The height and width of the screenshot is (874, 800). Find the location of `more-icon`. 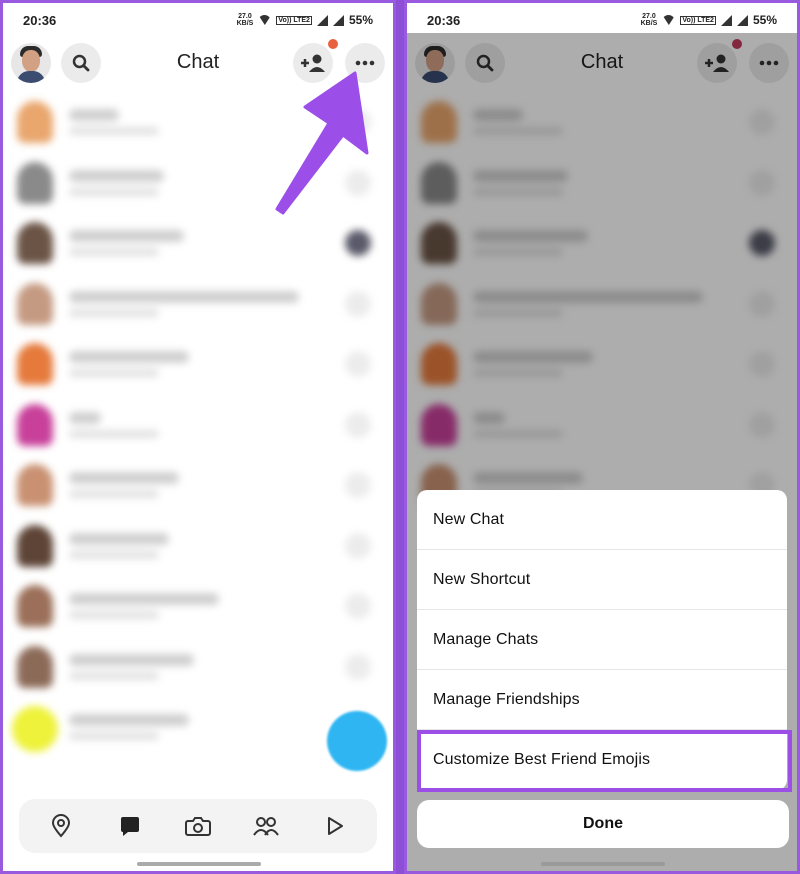

more-icon is located at coordinates (365, 63).